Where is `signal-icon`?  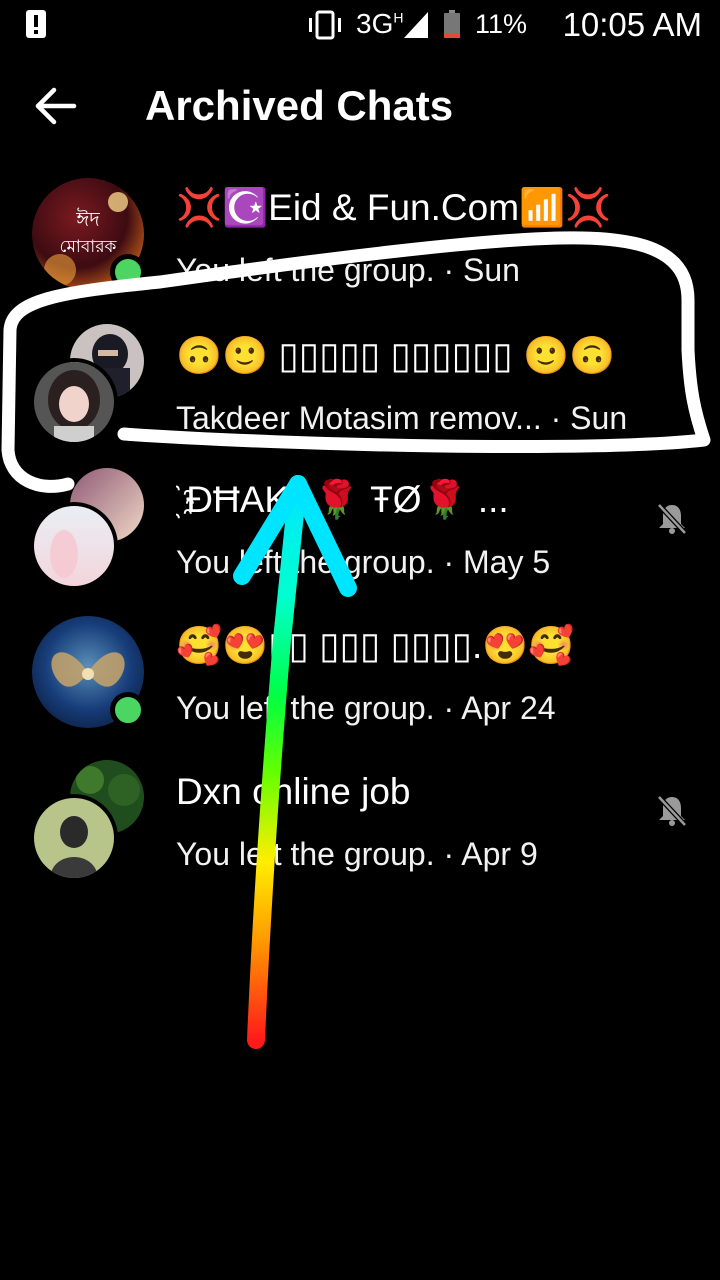 signal-icon is located at coordinates (416, 25).